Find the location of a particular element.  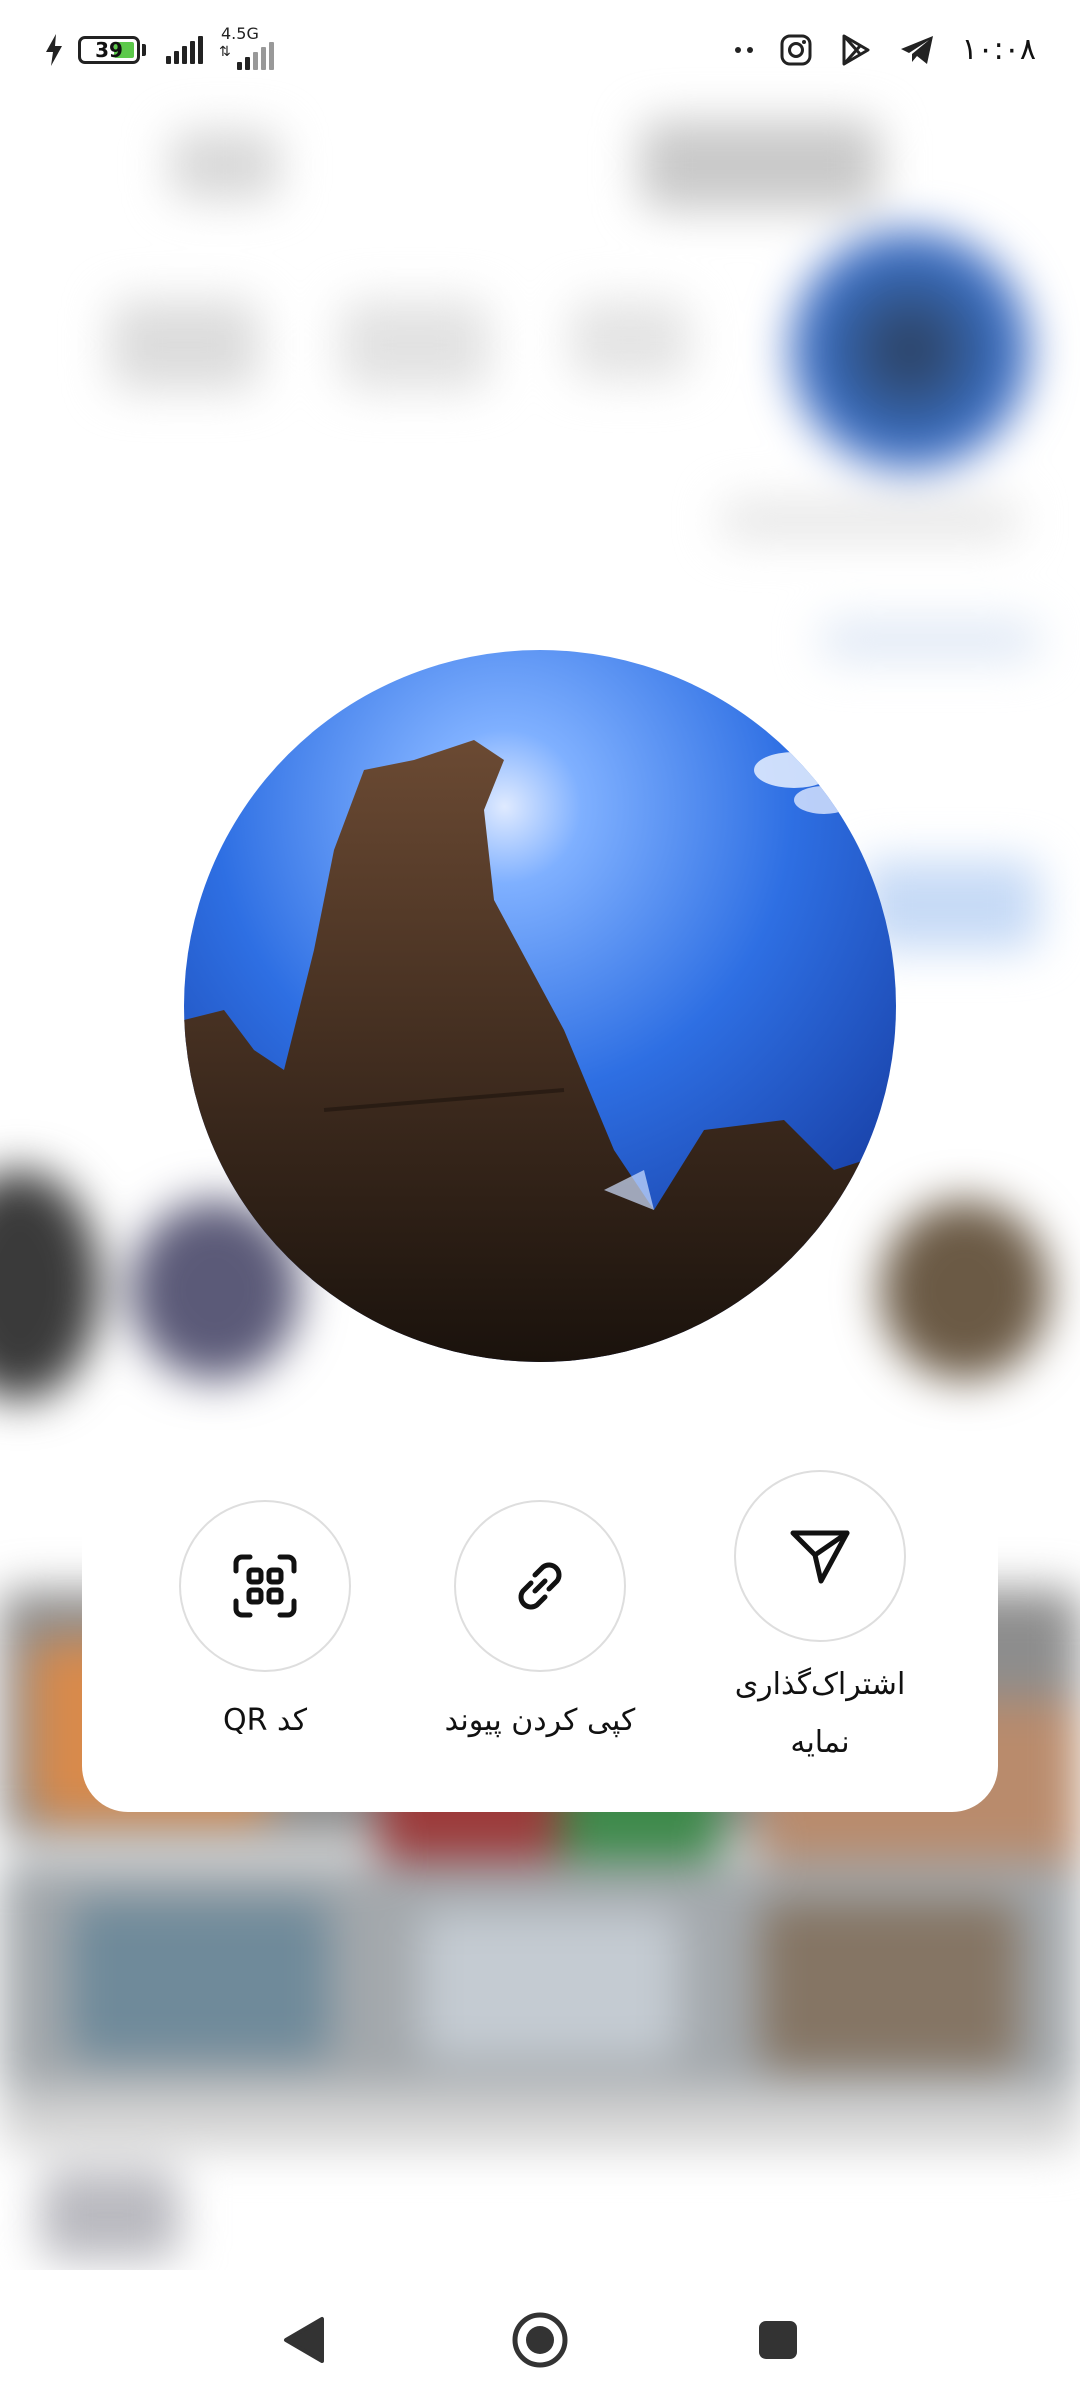

battery-level: 39 is located at coordinates (109, 50).